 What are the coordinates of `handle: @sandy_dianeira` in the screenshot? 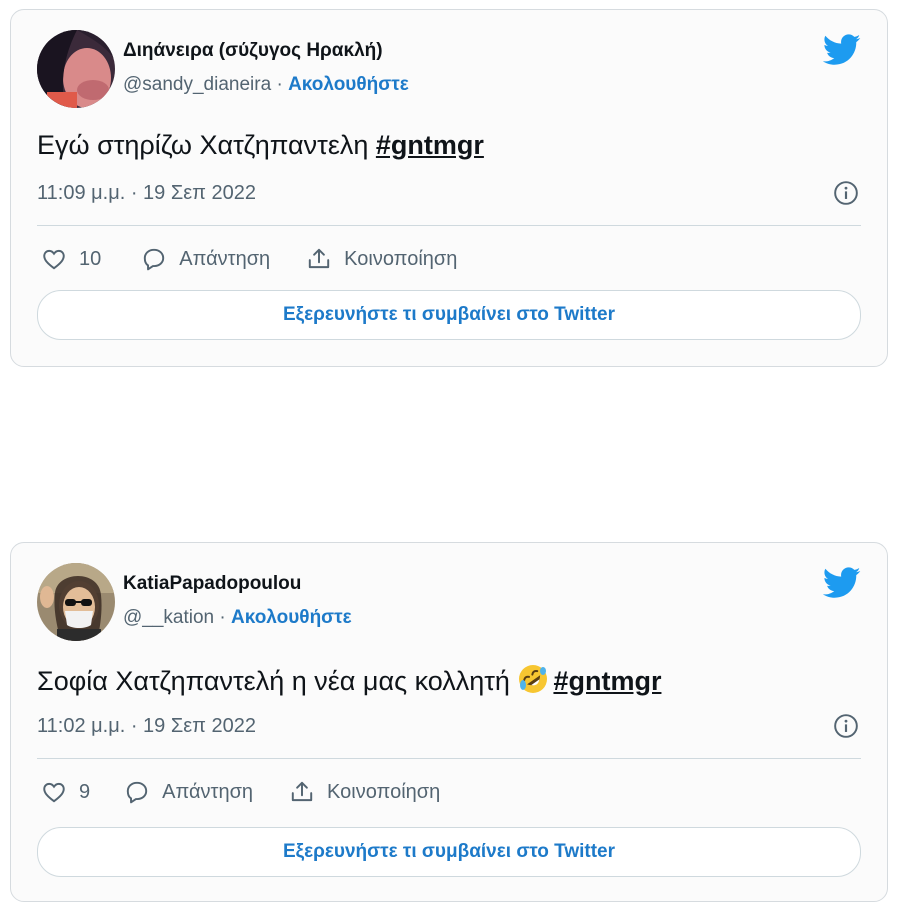 It's located at (197, 84).